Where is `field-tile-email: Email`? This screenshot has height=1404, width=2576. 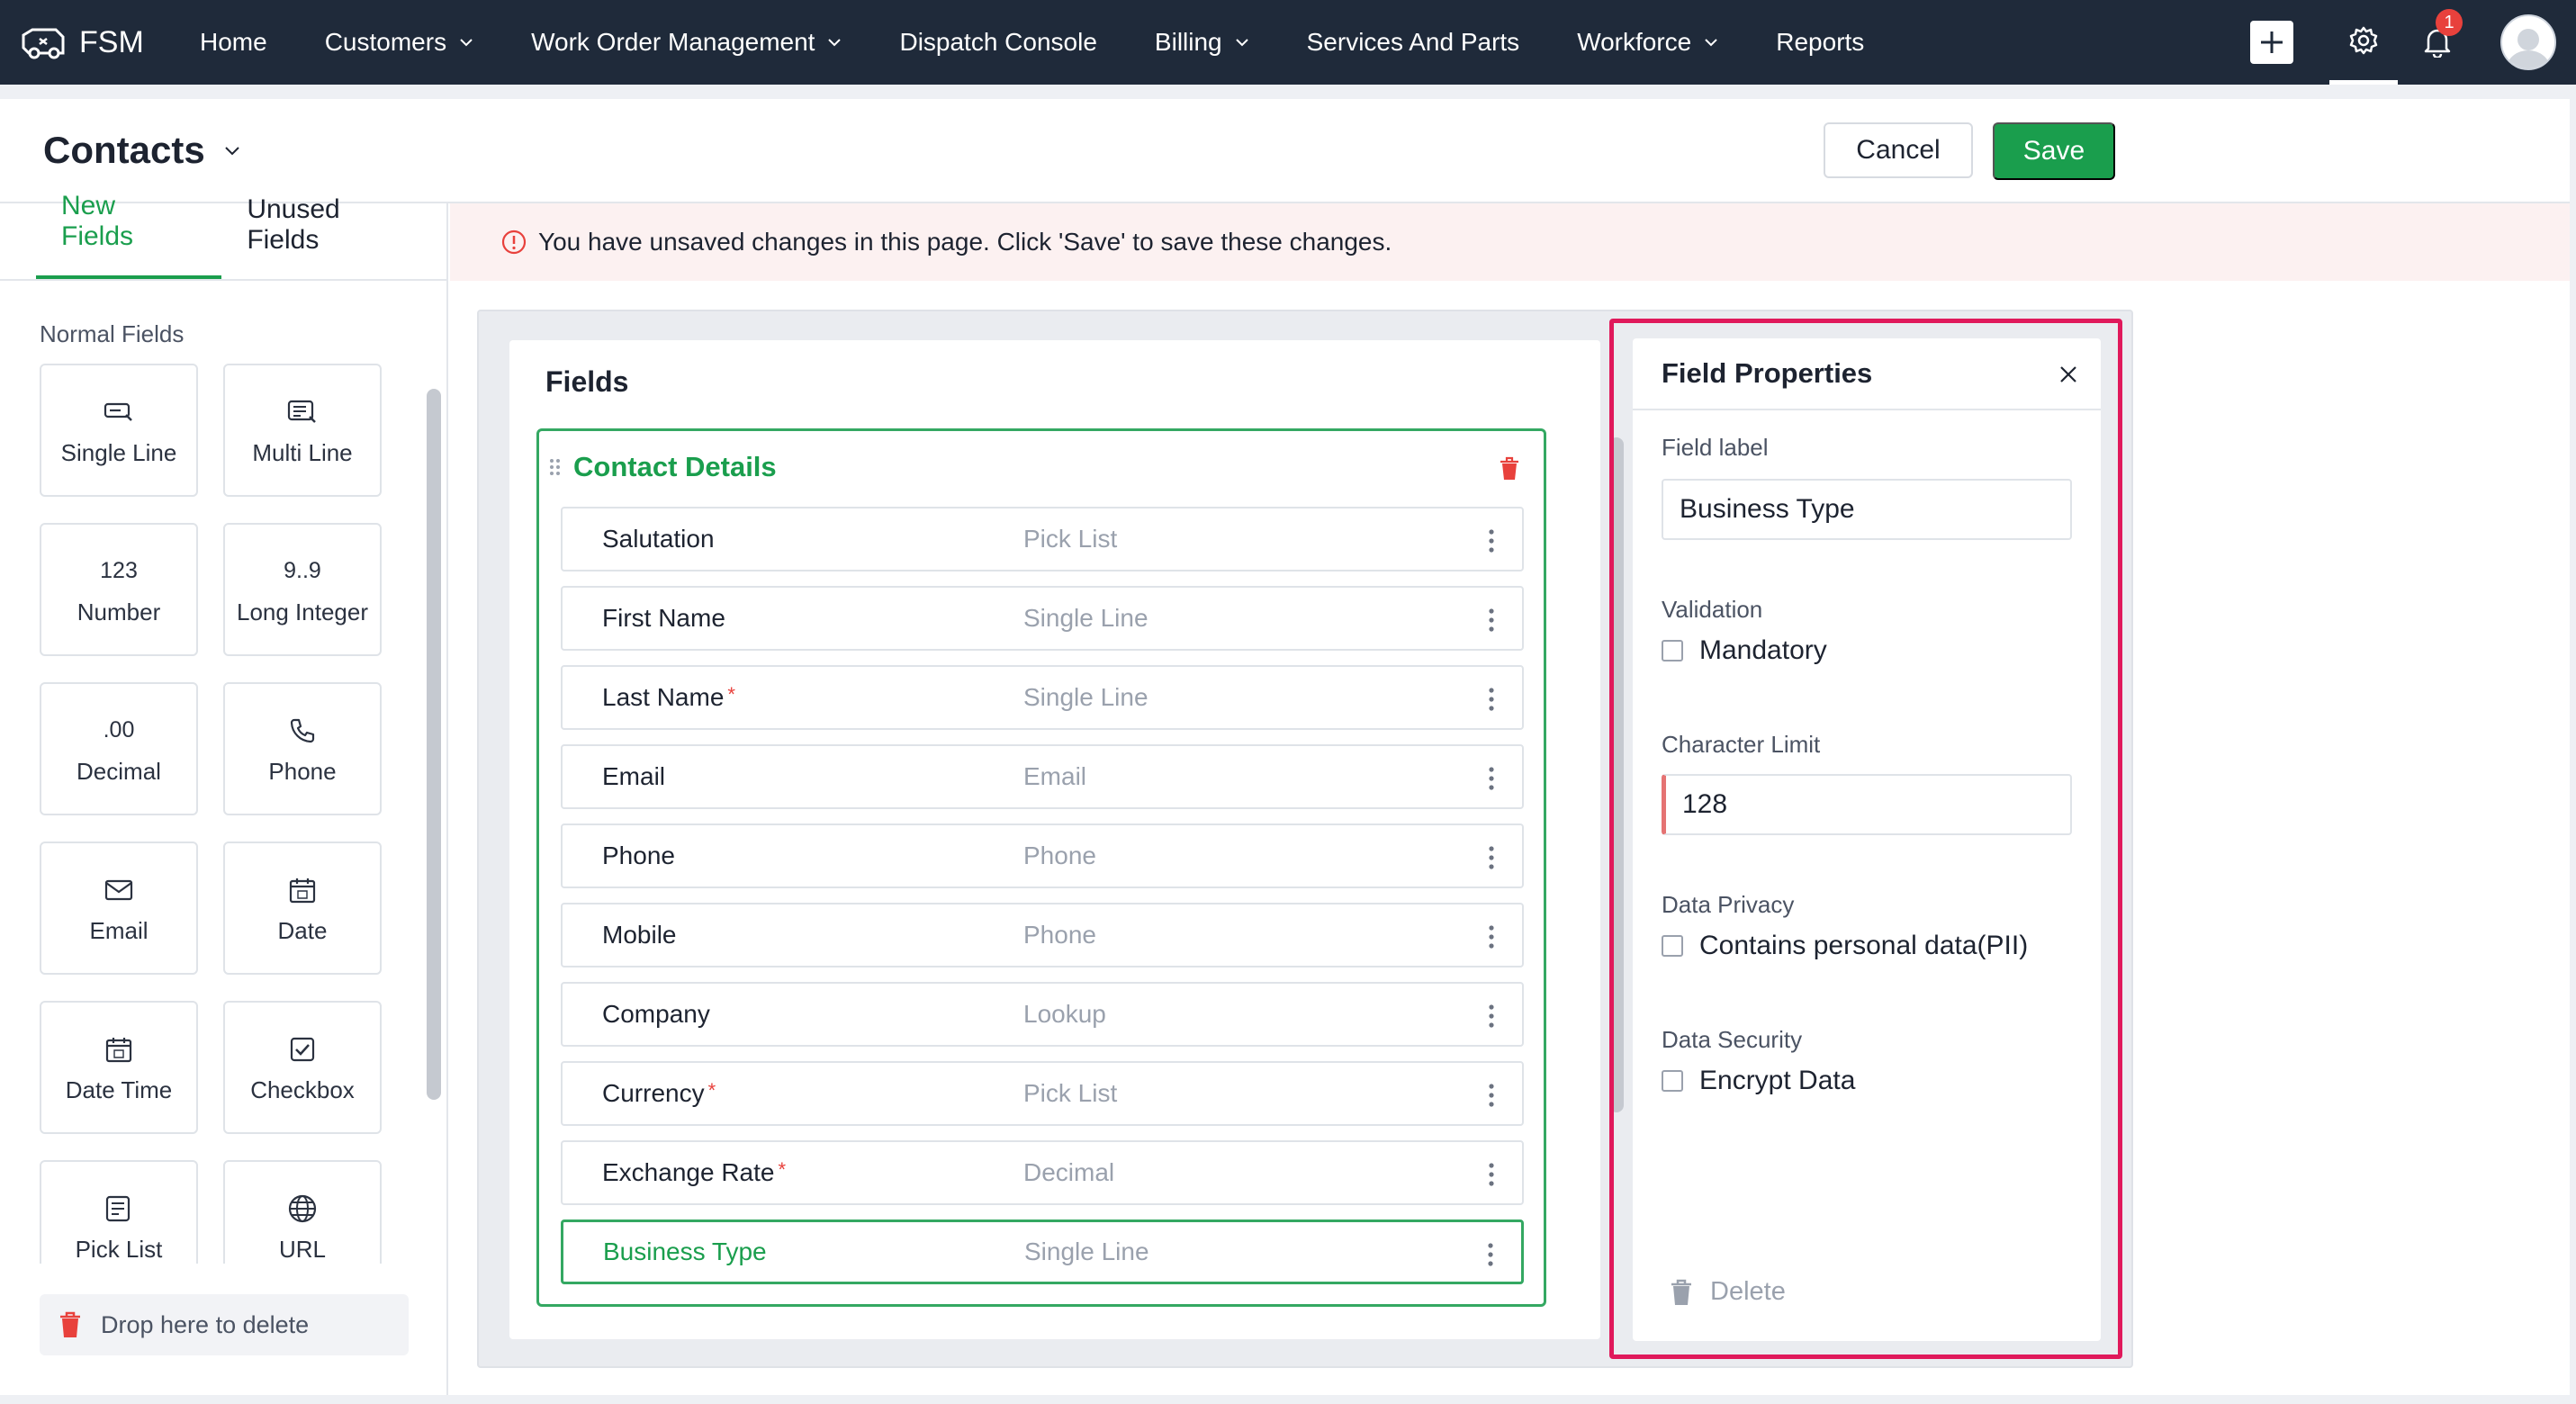
field-tile-email: Email is located at coordinates (119, 908).